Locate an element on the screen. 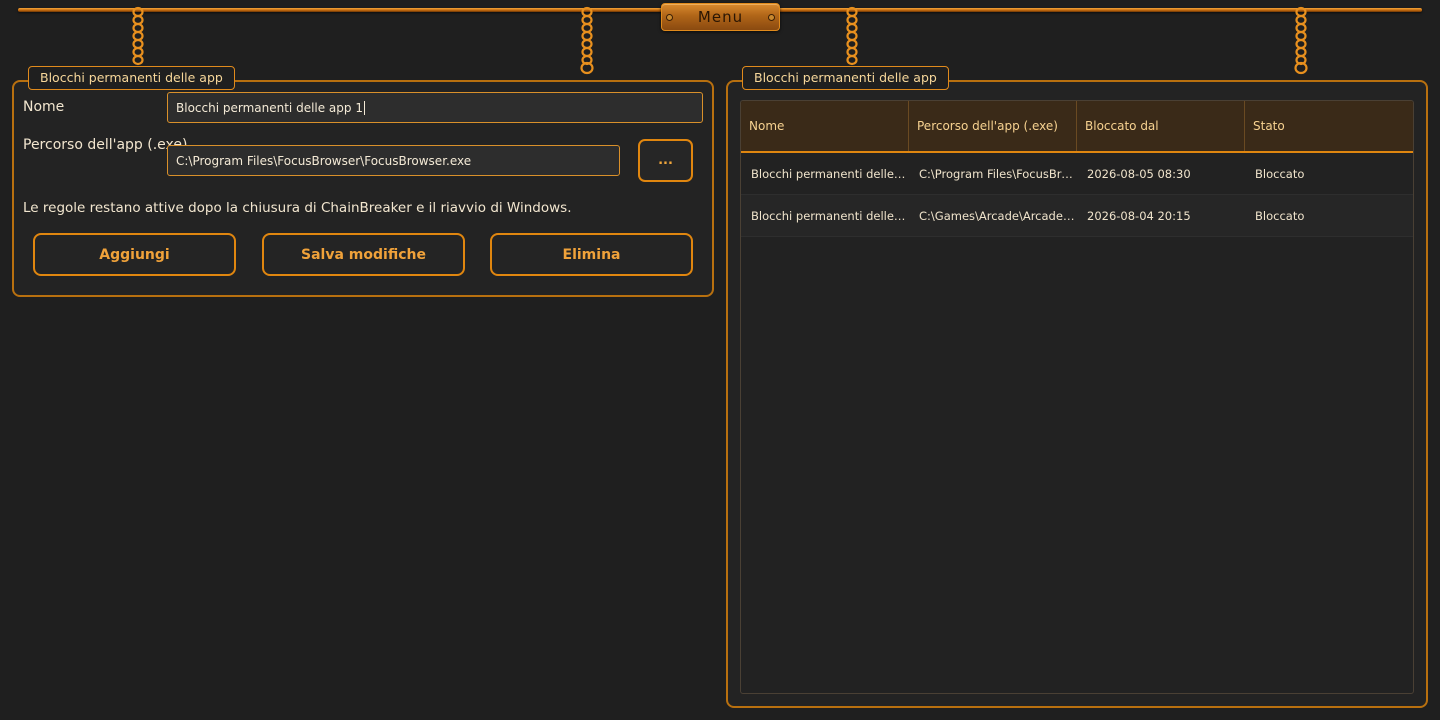 Image resolution: width=1440 pixels, height=720 pixels. column-header-path: Percorso dell'app (.exe) is located at coordinates (993, 126).